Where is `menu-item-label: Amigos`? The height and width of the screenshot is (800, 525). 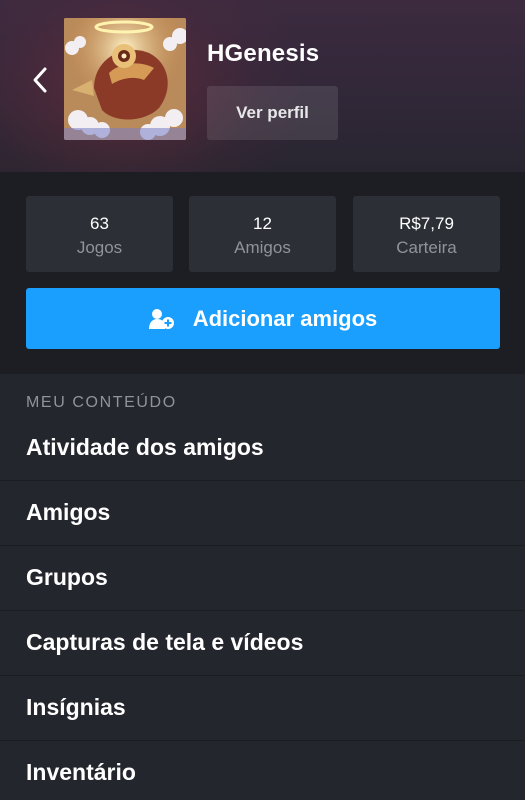 menu-item-label: Amigos is located at coordinates (68, 512).